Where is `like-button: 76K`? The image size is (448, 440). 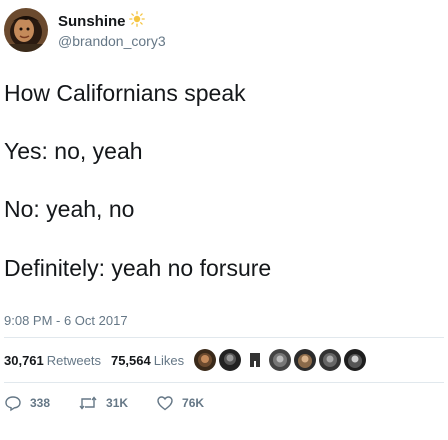
like-button: 76K is located at coordinates (180, 403).